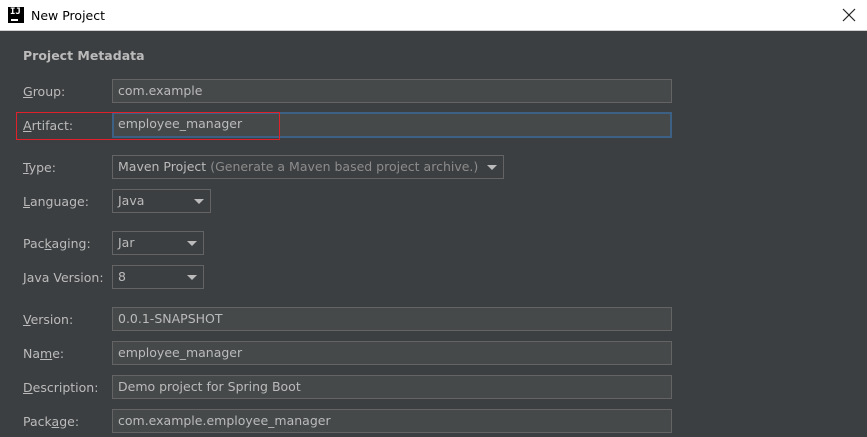  I want to click on java-version-dropdown: 8, so click(158, 277).